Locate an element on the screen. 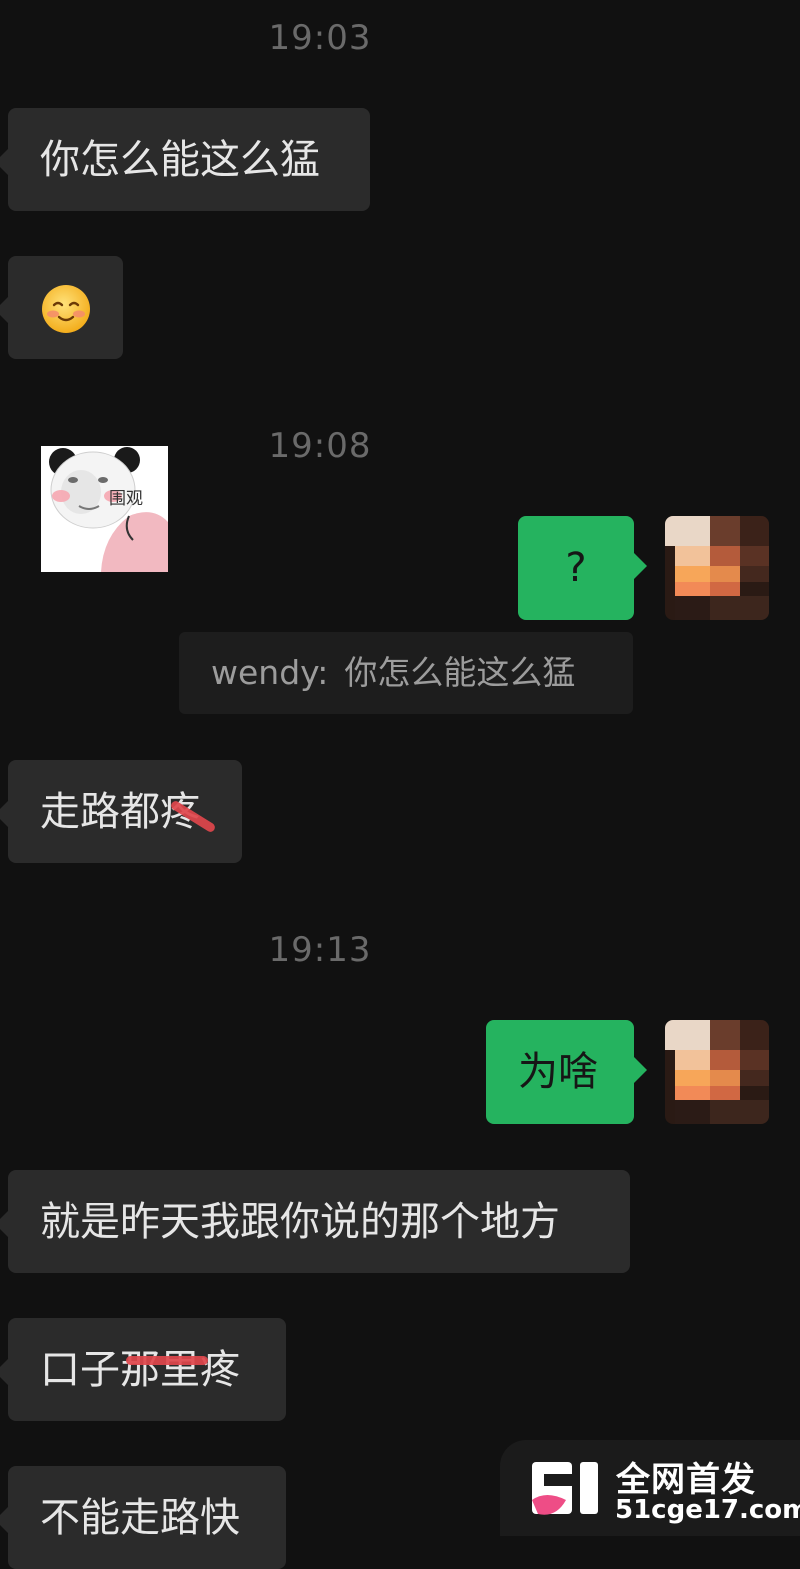 This screenshot has height=1569, width=800. sticker-caption: 围观 is located at coordinates (126, 499).